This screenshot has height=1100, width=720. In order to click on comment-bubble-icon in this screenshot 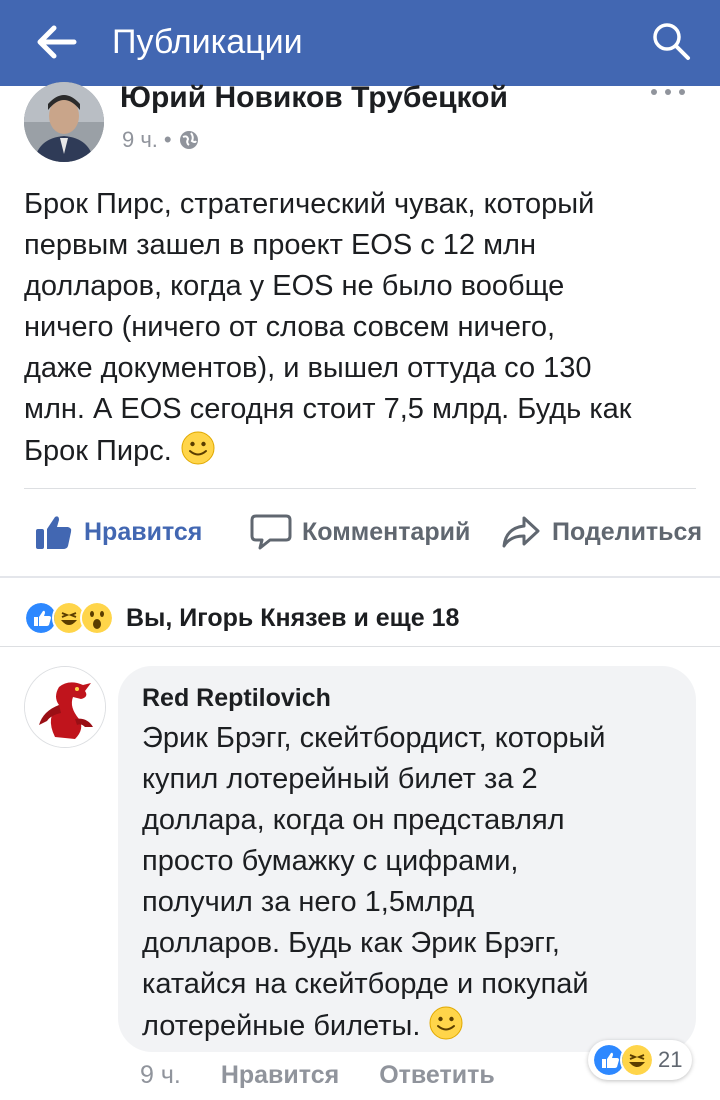, I will do `click(271, 532)`.